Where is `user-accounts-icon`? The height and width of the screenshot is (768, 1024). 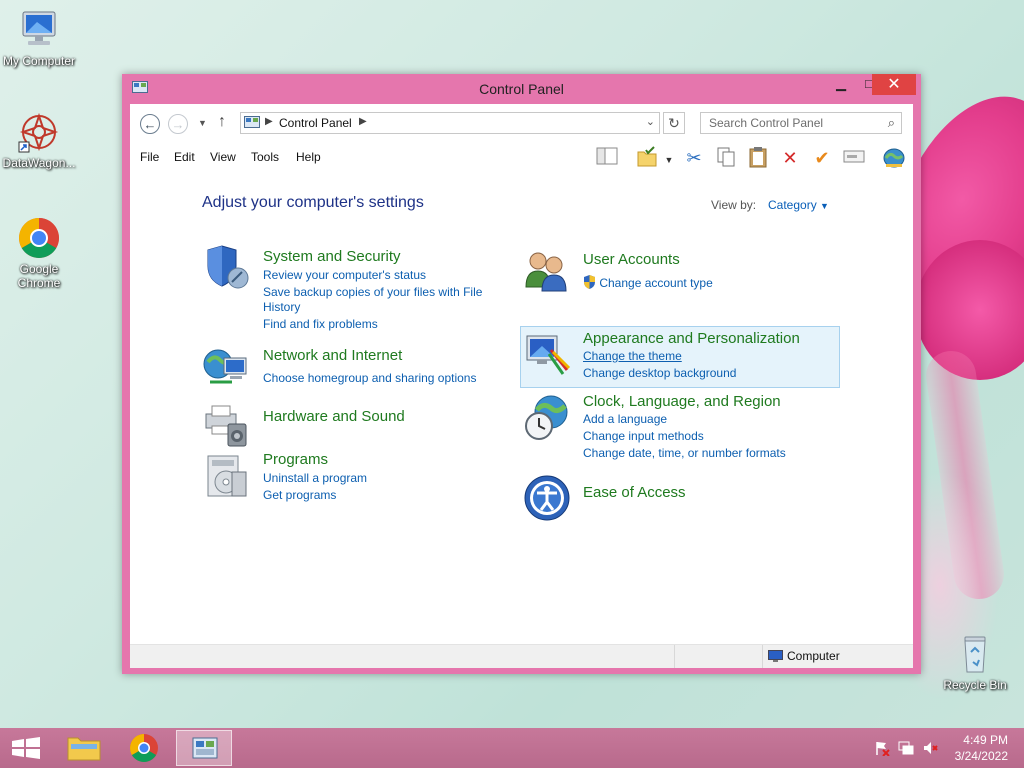 user-accounts-icon is located at coordinates (547, 271).